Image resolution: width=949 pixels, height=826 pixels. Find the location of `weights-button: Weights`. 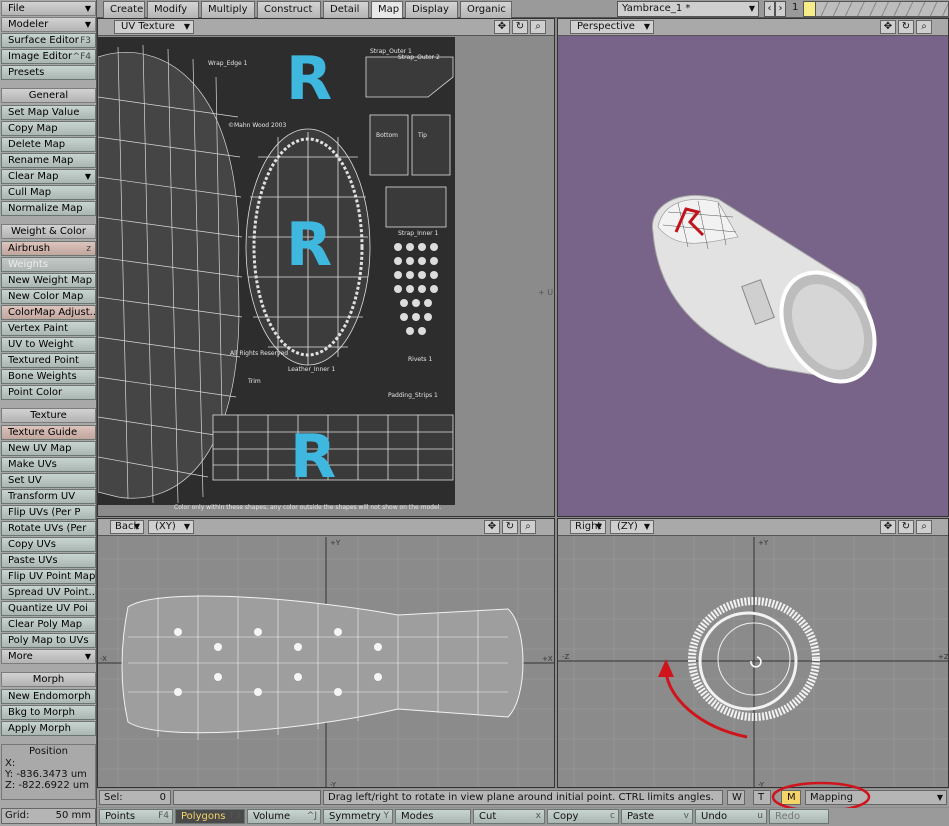

weights-button: Weights is located at coordinates (48, 264).